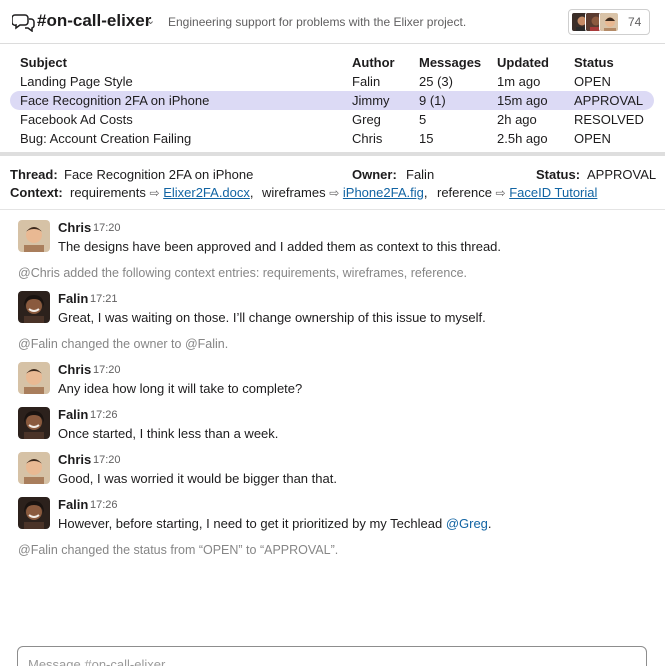 Image resolution: width=665 pixels, height=666 pixels. I want to click on message-text: Once started, I think less than a week., so click(168, 433).